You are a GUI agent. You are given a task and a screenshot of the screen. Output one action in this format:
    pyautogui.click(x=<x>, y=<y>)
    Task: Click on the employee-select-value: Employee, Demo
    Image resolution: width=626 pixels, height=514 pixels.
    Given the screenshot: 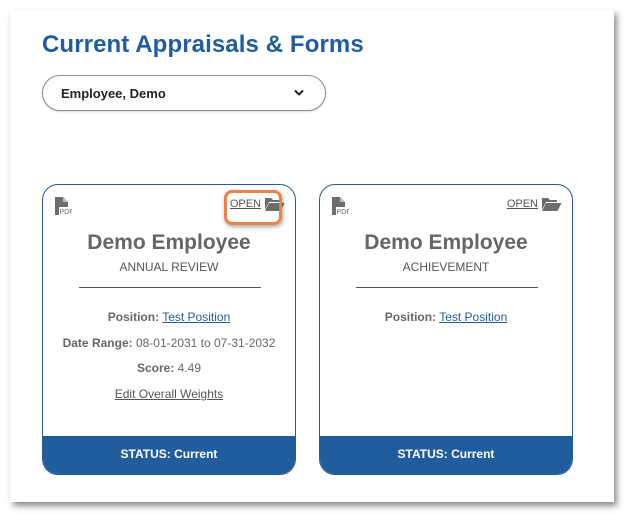 What is the action you would take?
    pyautogui.click(x=113, y=93)
    